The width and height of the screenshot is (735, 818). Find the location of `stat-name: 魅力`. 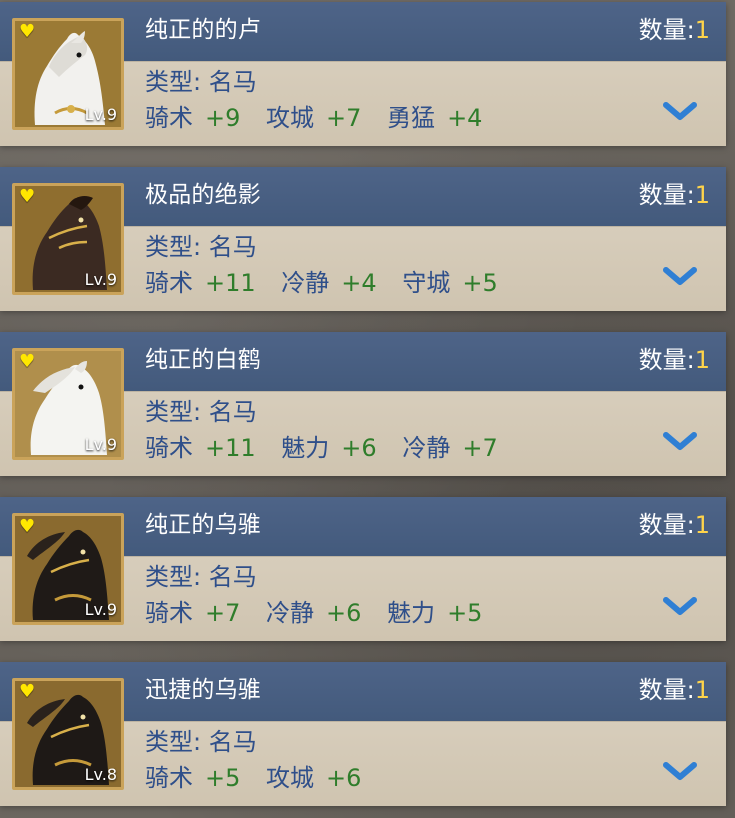

stat-name: 魅力 is located at coordinates (411, 613).